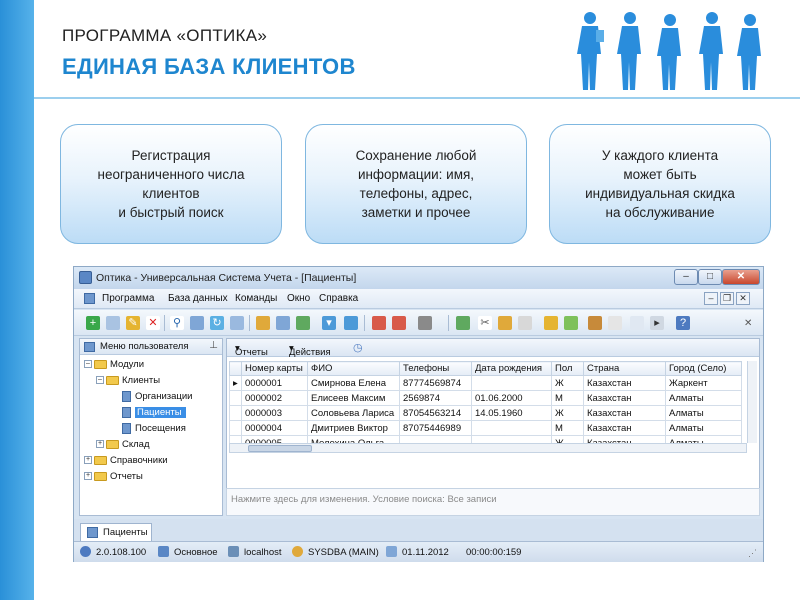  Describe the element at coordinates (435, 383) in the screenshot. I see `table-cell: 87774569874` at that location.